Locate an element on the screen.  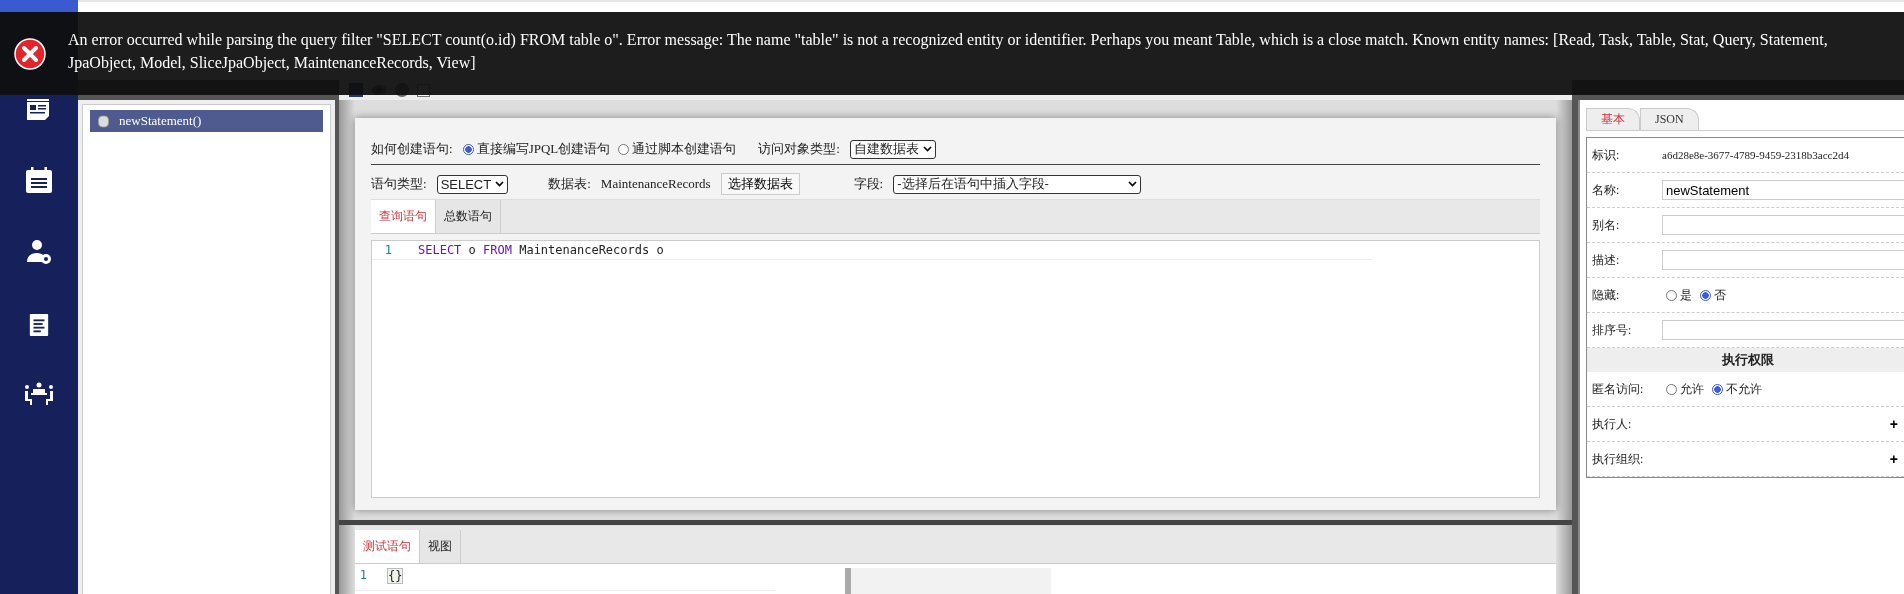
calendar-icon is located at coordinates (39, 180).